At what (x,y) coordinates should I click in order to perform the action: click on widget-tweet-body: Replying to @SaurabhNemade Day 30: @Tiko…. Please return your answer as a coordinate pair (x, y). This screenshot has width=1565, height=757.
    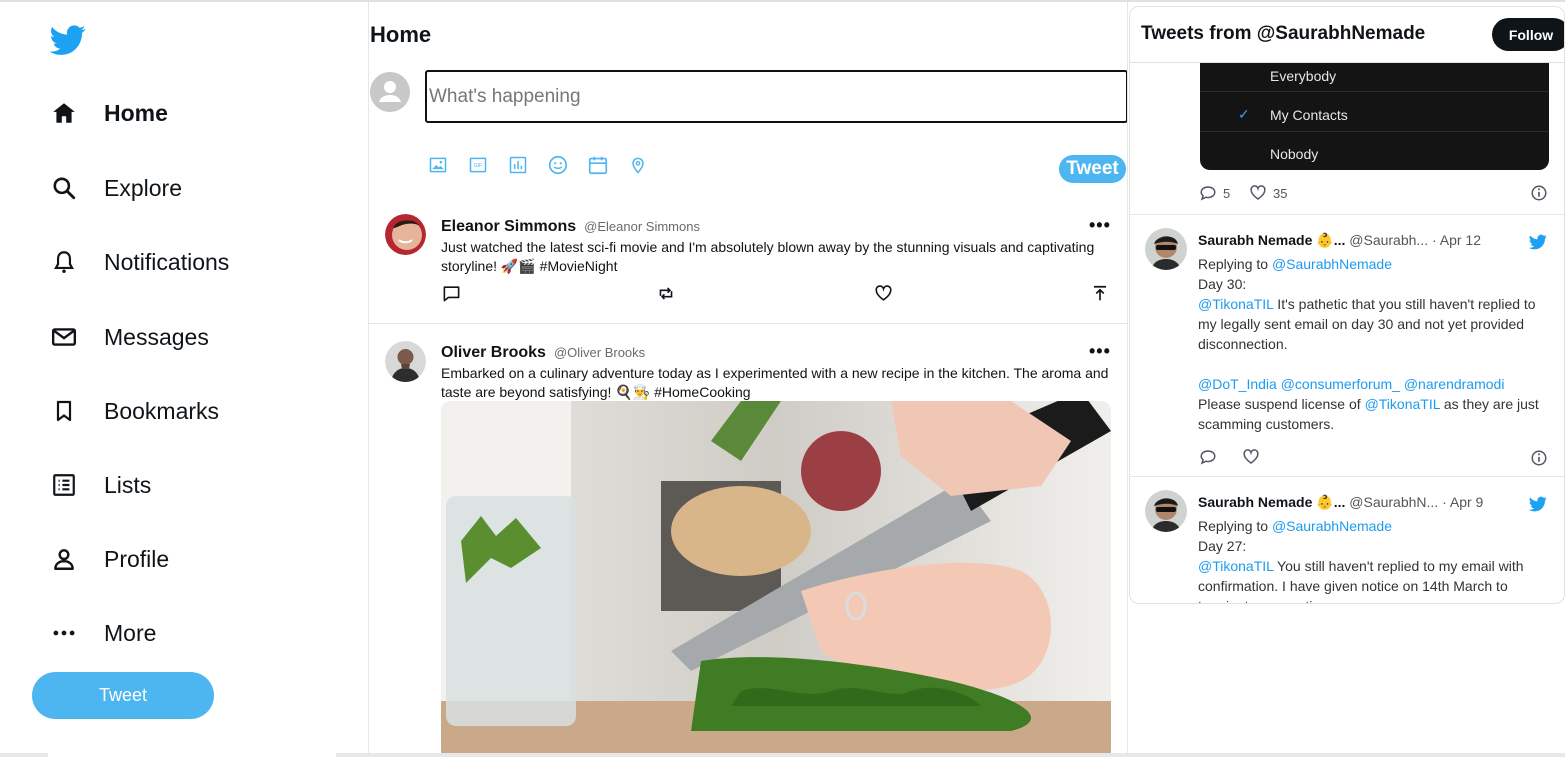
    Looking at the image, I should click on (1375, 344).